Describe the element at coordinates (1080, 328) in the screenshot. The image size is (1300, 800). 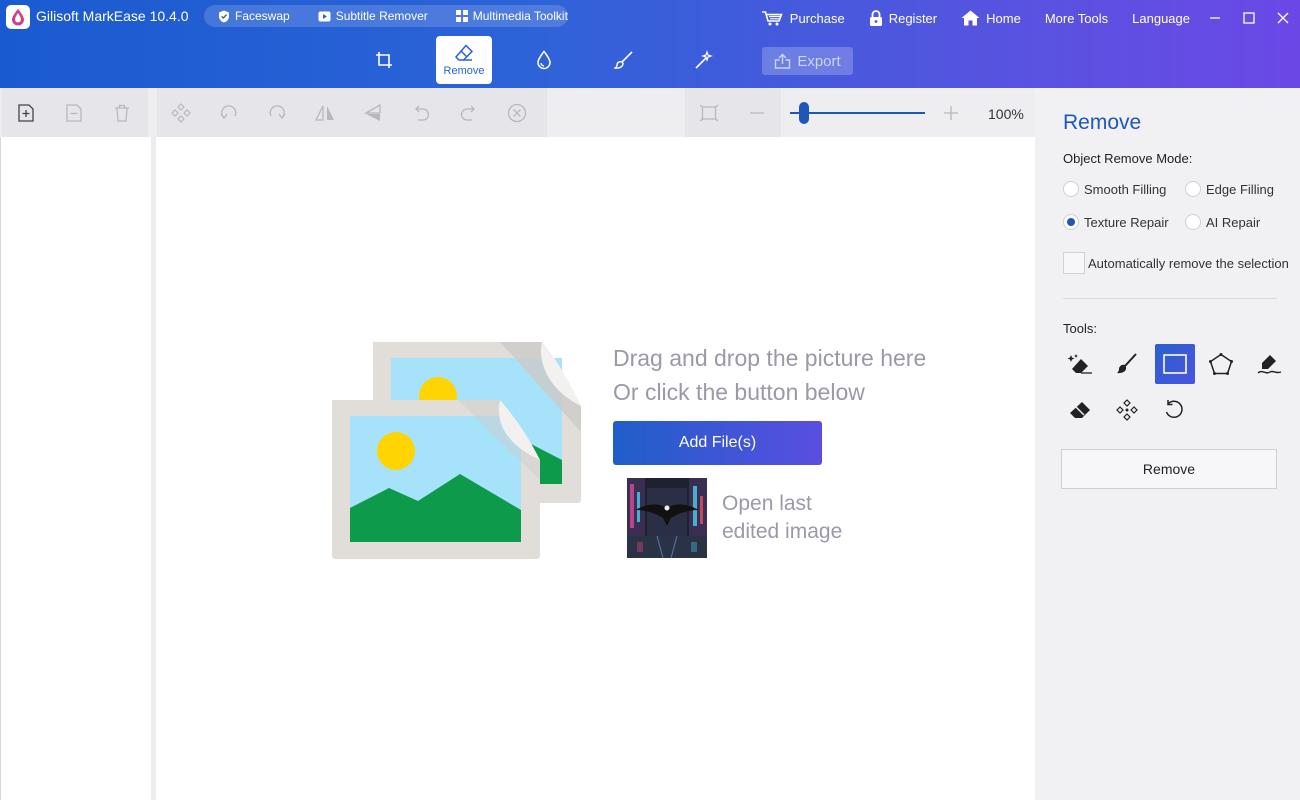
I see `tools-label: Tools:` at that location.